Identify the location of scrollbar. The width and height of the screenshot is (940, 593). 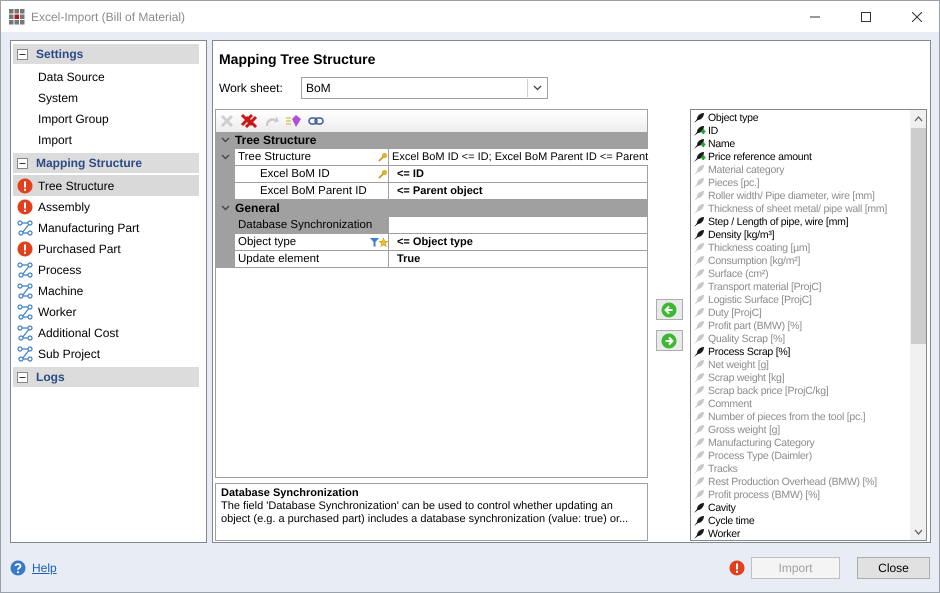
(918, 325).